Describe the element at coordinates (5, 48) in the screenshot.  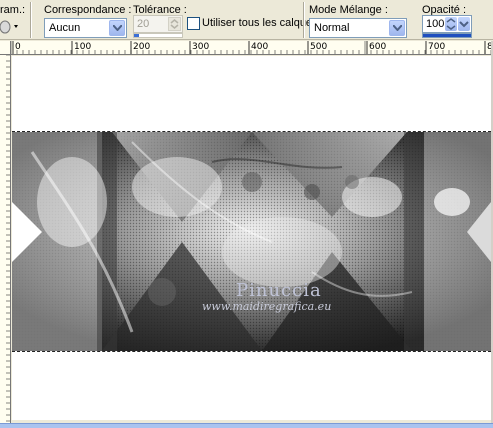
I see `ruler-corner` at that location.